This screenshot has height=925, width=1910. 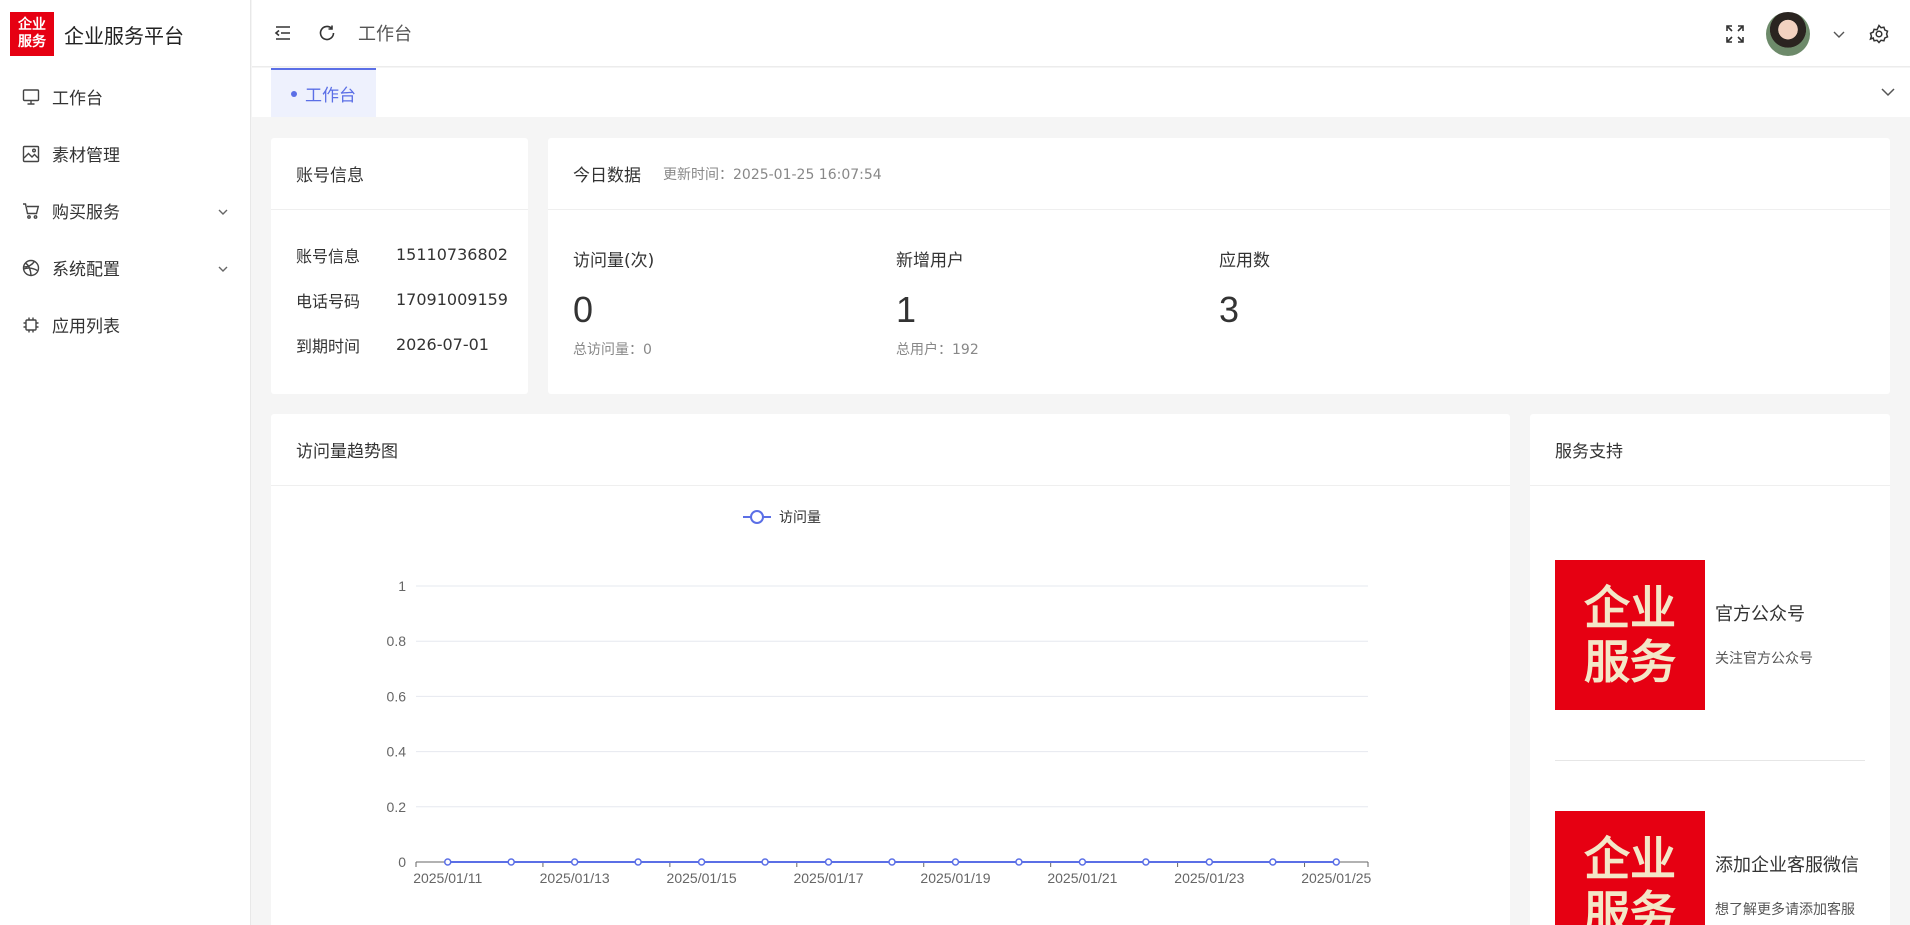 I want to click on legend-marker, so click(x=757, y=517).